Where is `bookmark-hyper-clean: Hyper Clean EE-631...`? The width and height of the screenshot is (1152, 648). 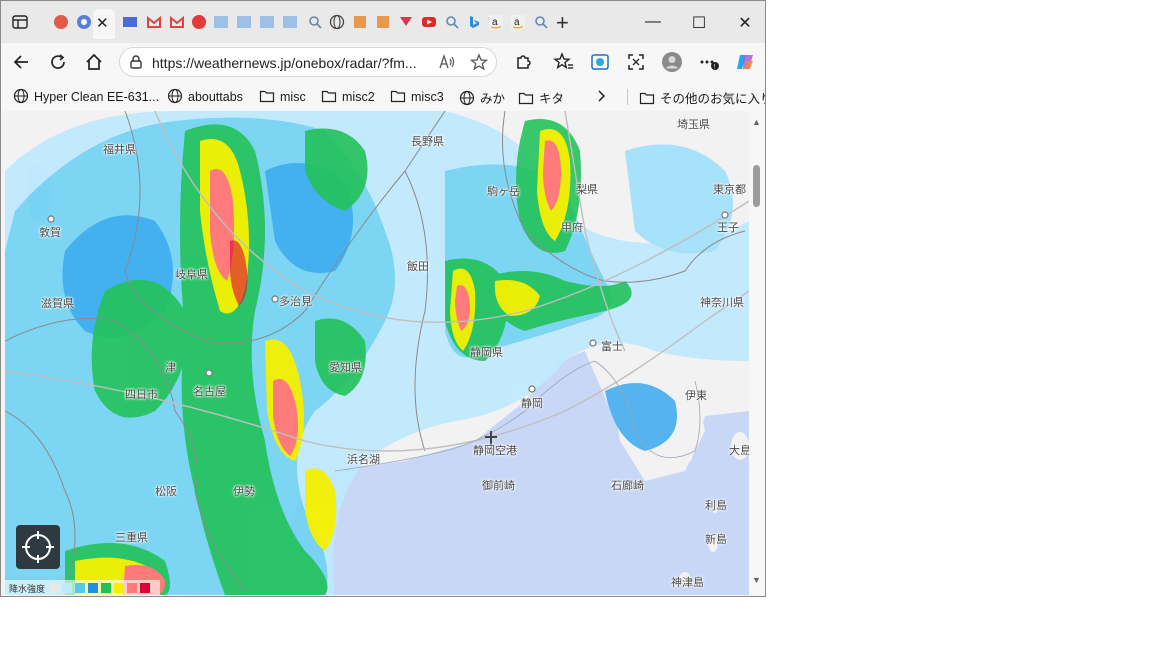
bookmark-hyper-clean: Hyper Clean EE-631... is located at coordinates (86, 96).